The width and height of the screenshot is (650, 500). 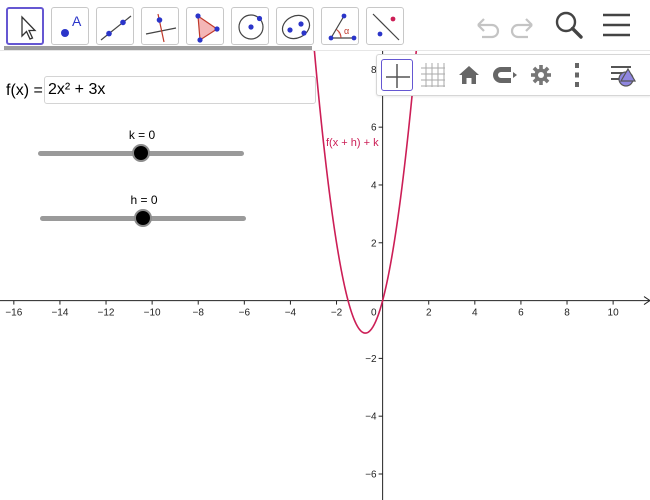 I want to click on algebra-panel-resize-bar, so click(x=158, y=48).